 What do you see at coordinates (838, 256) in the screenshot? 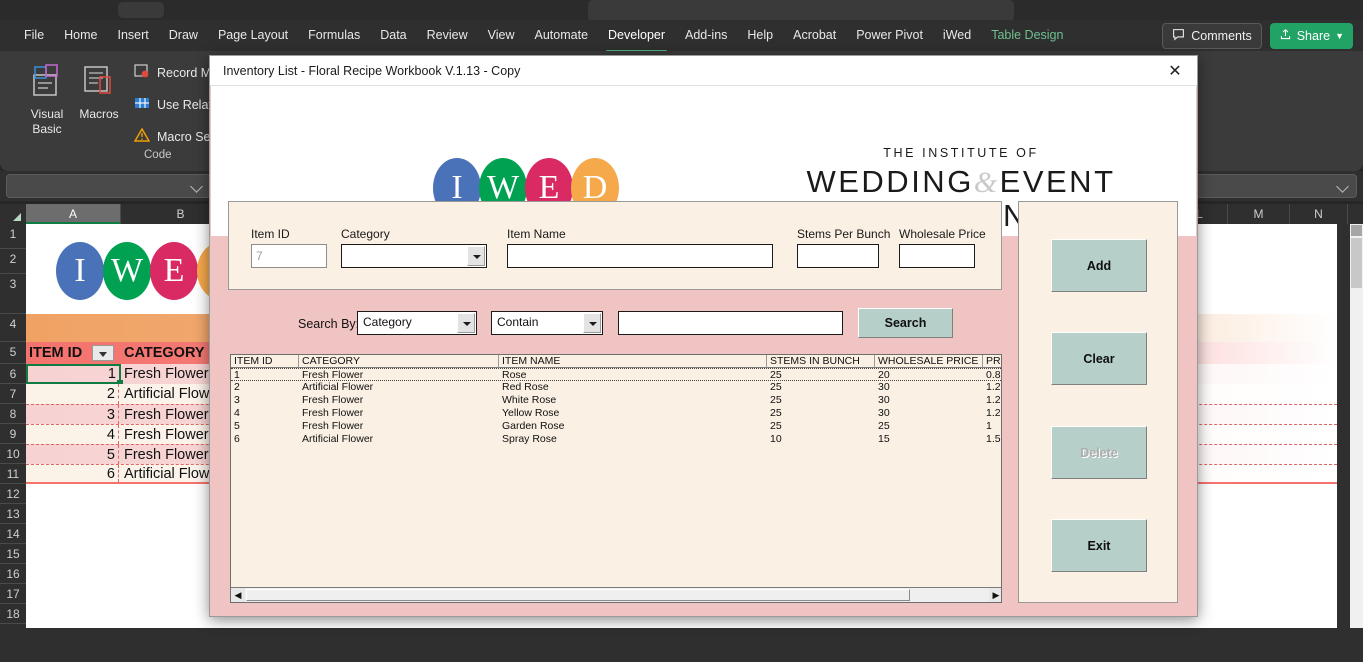
I see `stems-per-bunch-input` at bounding box center [838, 256].